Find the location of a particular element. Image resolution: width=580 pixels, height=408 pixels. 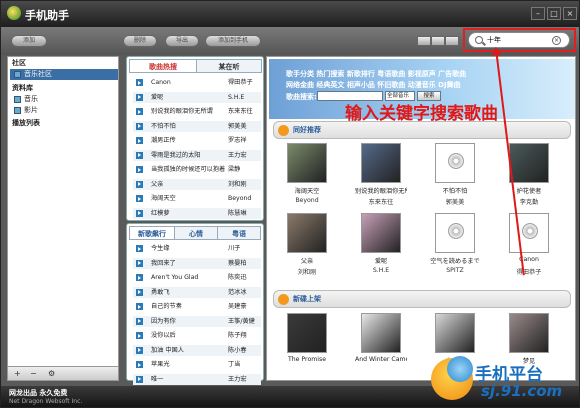

album-title: Canon is located at coordinates (529, 259).